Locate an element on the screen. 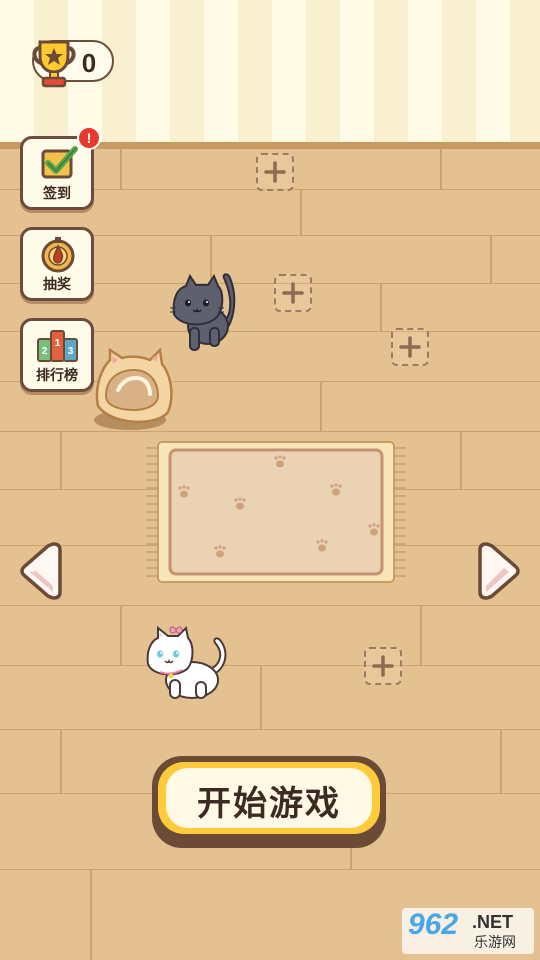 The width and height of the screenshot is (540, 960). start-button-face: 开始游戏 is located at coordinates (269, 798).